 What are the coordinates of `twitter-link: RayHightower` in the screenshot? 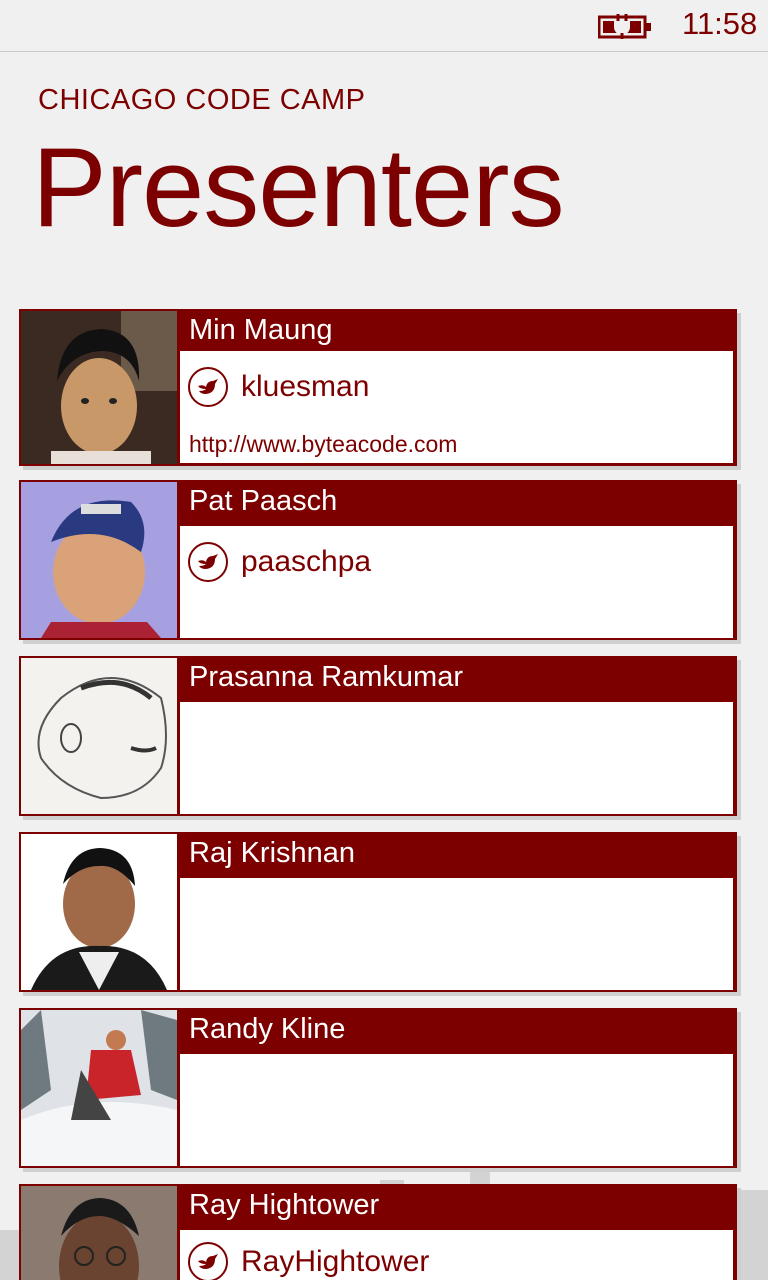 It's located at (308, 1260).